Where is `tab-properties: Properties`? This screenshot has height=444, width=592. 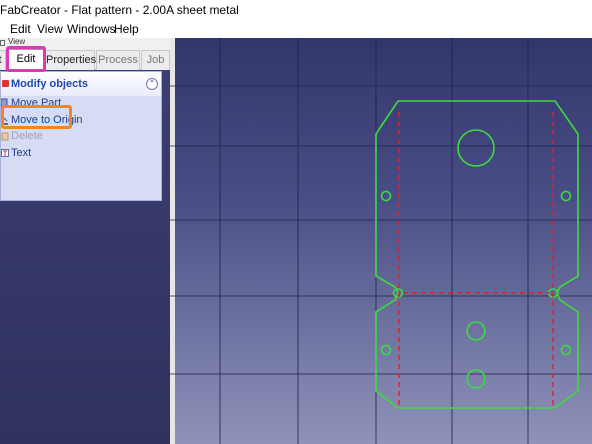
tab-properties: Properties is located at coordinates (70, 60).